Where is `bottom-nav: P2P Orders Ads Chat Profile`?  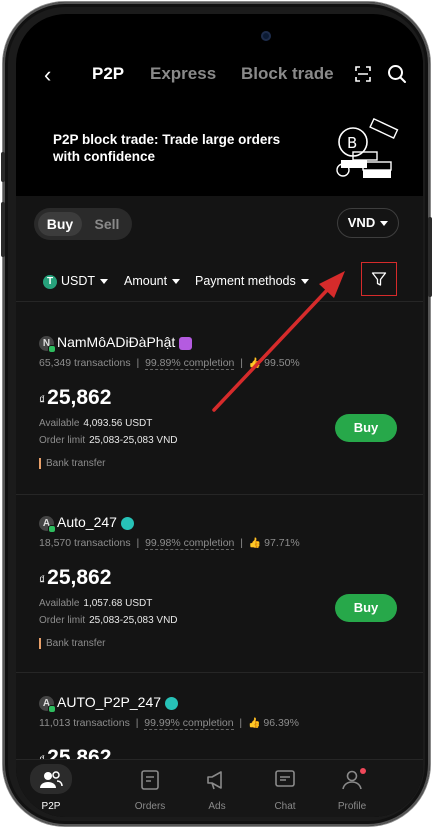
bottom-nav: P2P Orders Ads Chat Profile is located at coordinates (219, 788).